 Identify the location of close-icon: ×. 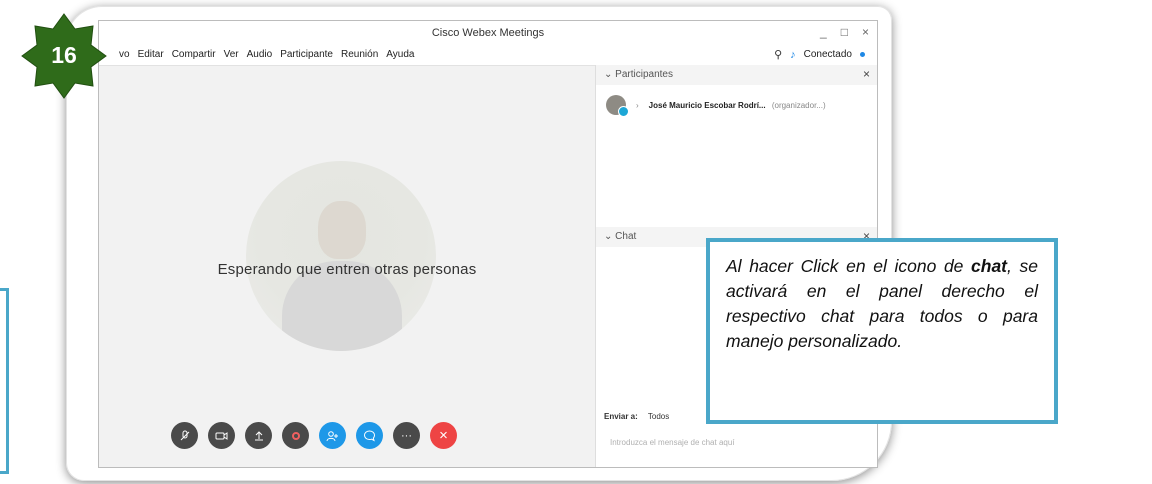
(443, 435).